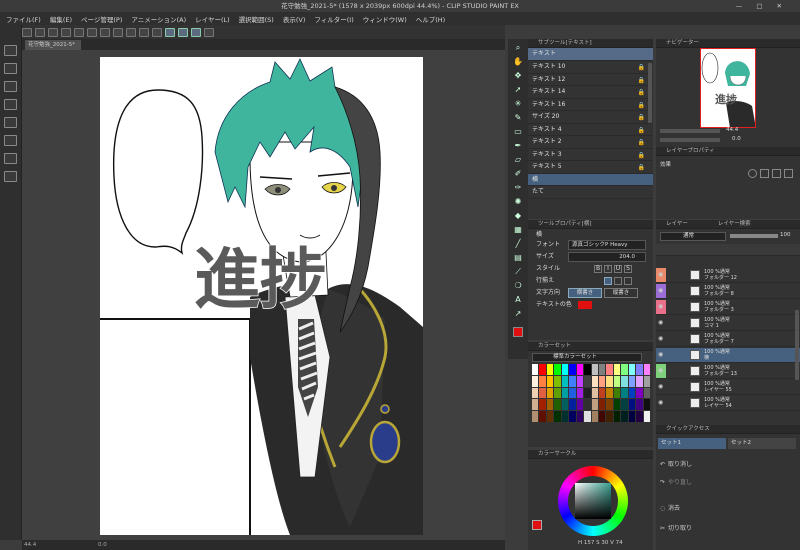 The height and width of the screenshot is (550, 800). I want to click on horizontal-text-button: 横書き, so click(585, 293).